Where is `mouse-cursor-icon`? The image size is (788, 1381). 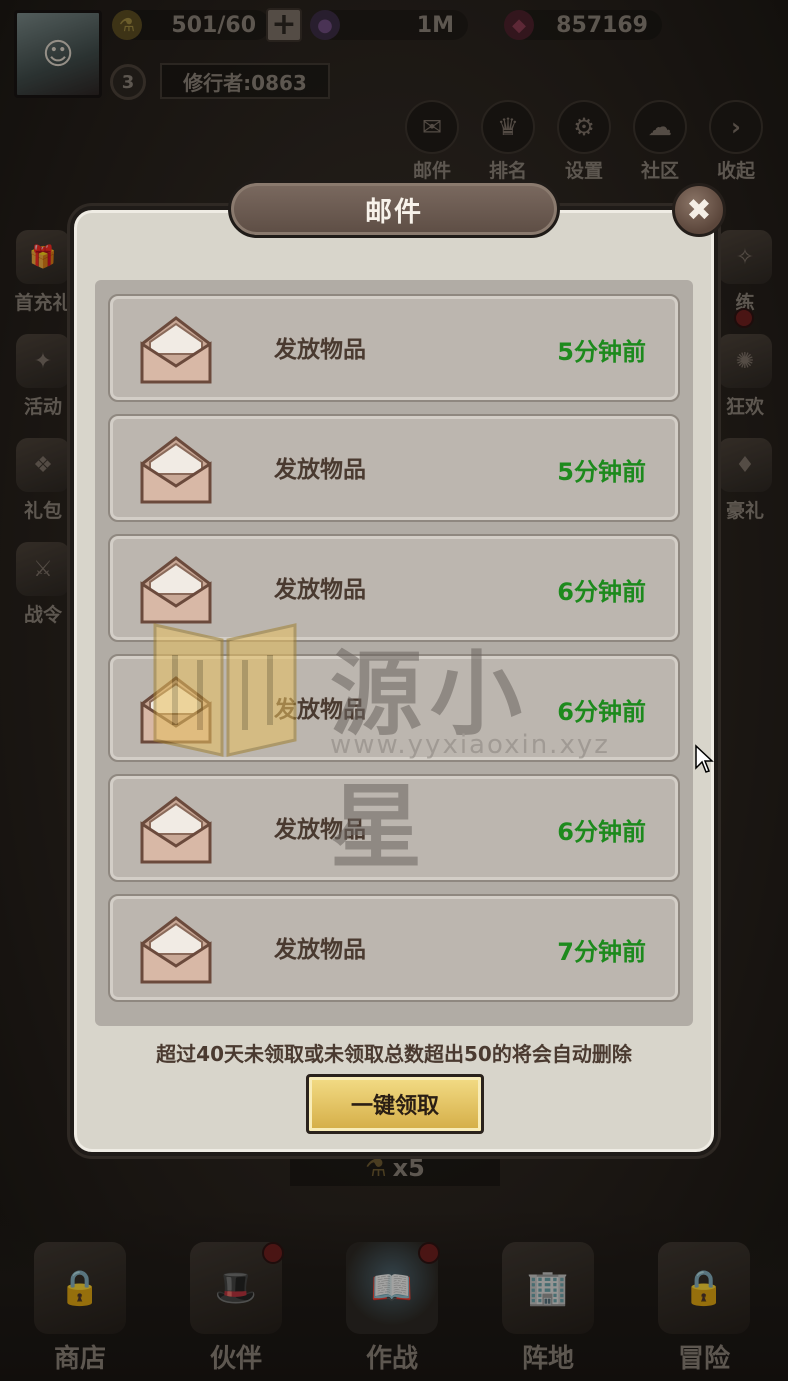
mouse-cursor-icon is located at coordinates (704, 758).